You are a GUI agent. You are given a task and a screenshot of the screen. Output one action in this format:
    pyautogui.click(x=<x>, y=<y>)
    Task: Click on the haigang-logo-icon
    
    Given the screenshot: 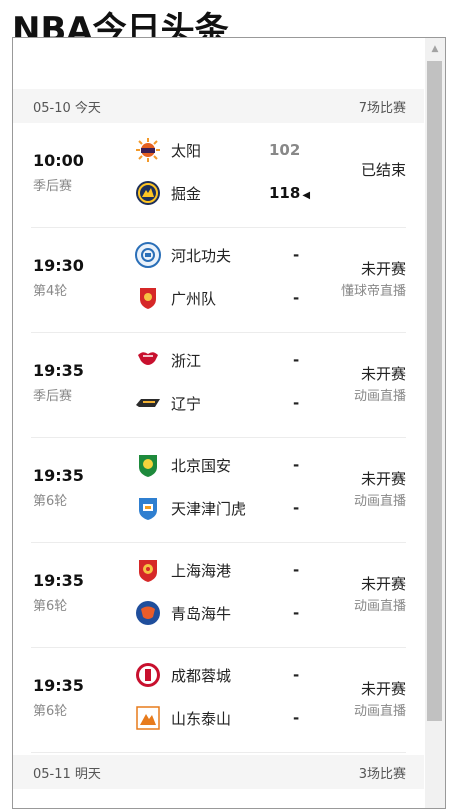 What is the action you would take?
    pyautogui.click(x=148, y=570)
    